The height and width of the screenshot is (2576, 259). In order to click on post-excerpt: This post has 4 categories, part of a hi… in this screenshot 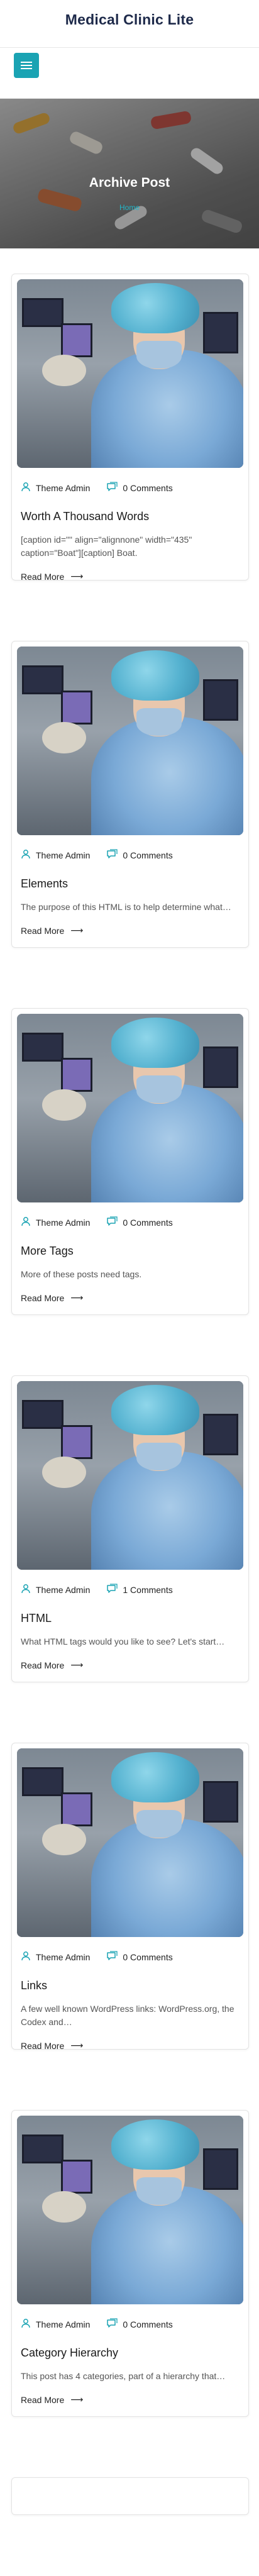, I will do `click(123, 2376)`.